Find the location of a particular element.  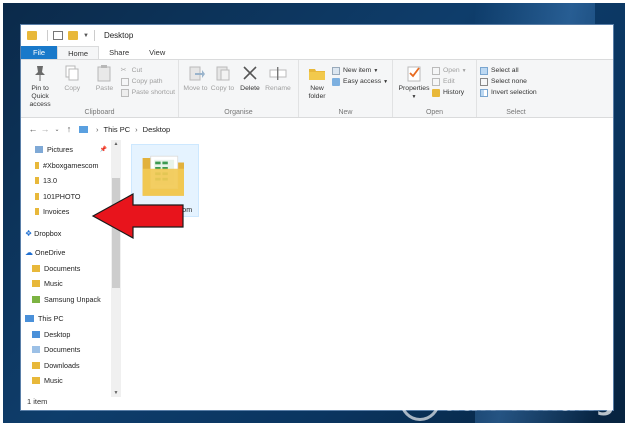

copy-label: Copy is located at coordinates (72, 88).